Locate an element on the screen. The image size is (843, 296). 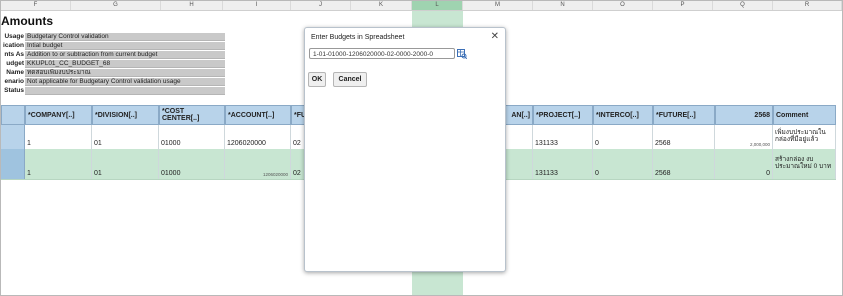
info-value: Intial budget is located at coordinates (125, 46).